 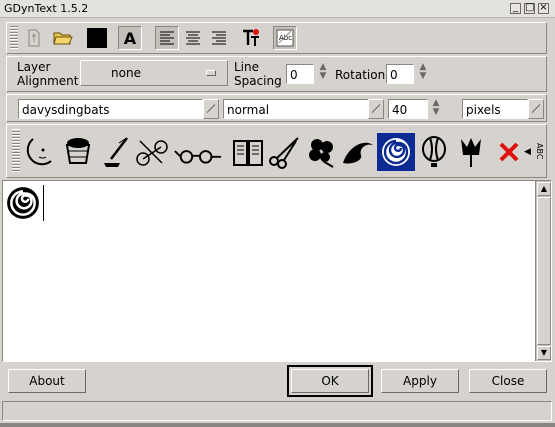 I want to click on rotation-label: Rotation, so click(x=360, y=75).